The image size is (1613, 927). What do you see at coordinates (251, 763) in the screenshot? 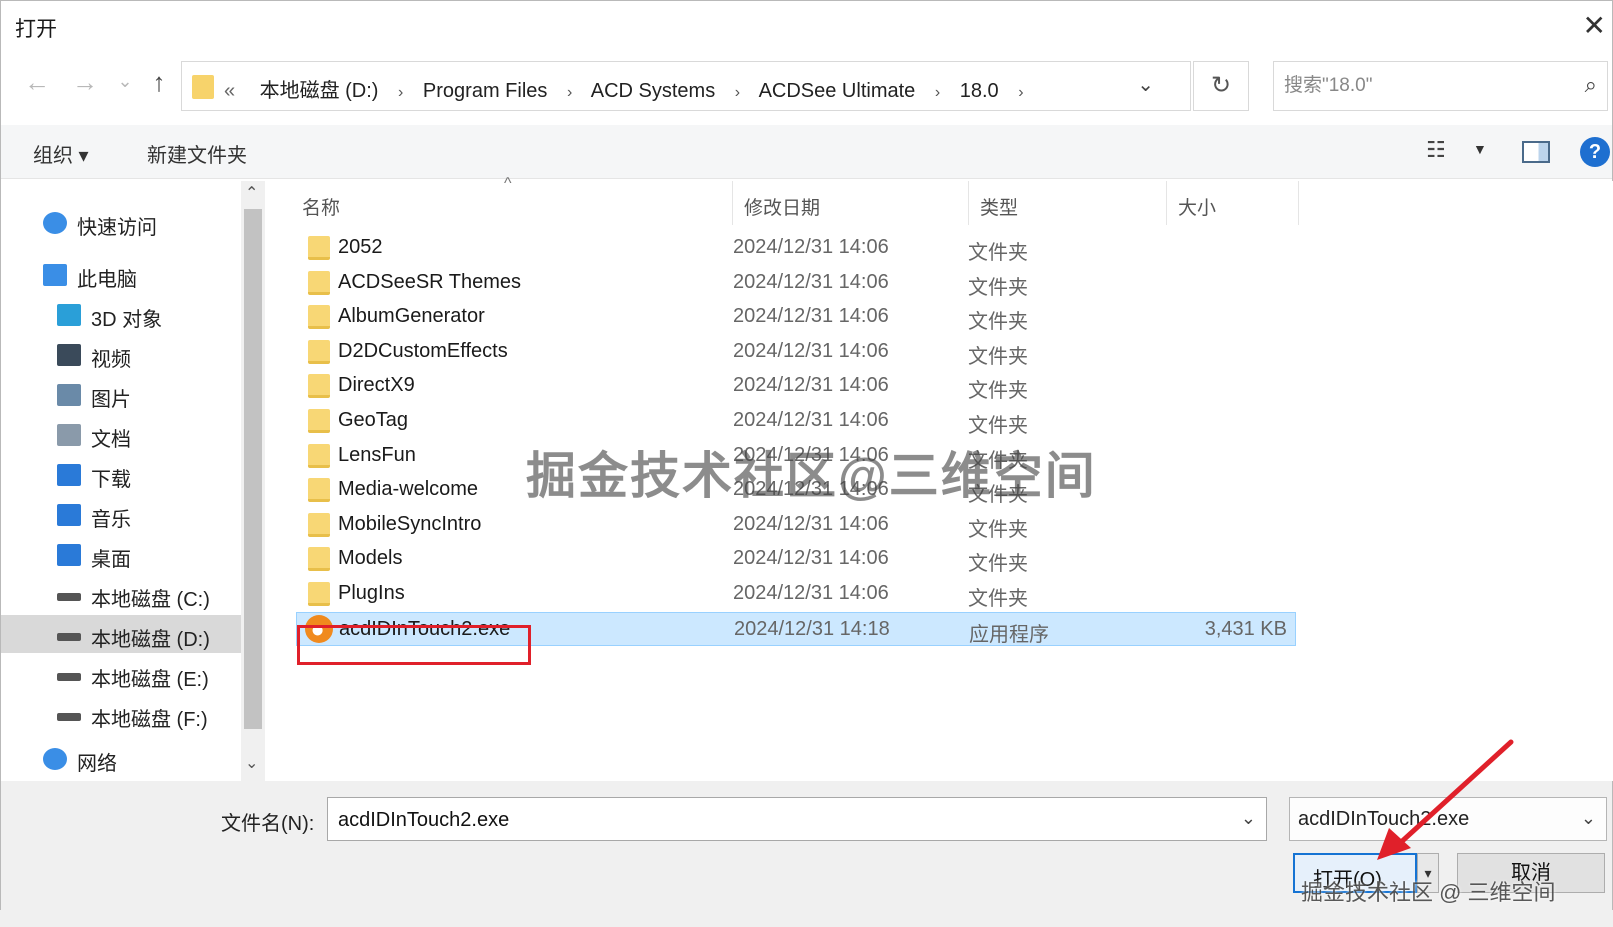
I see `scroll-down-icon: ⌄` at bounding box center [251, 763].